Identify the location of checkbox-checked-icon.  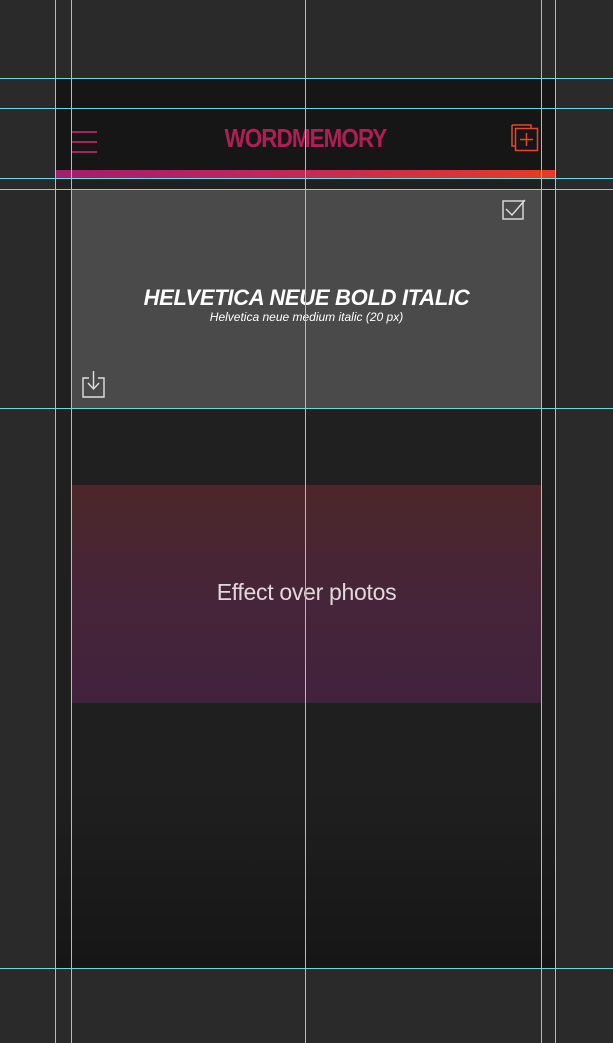
(514, 210).